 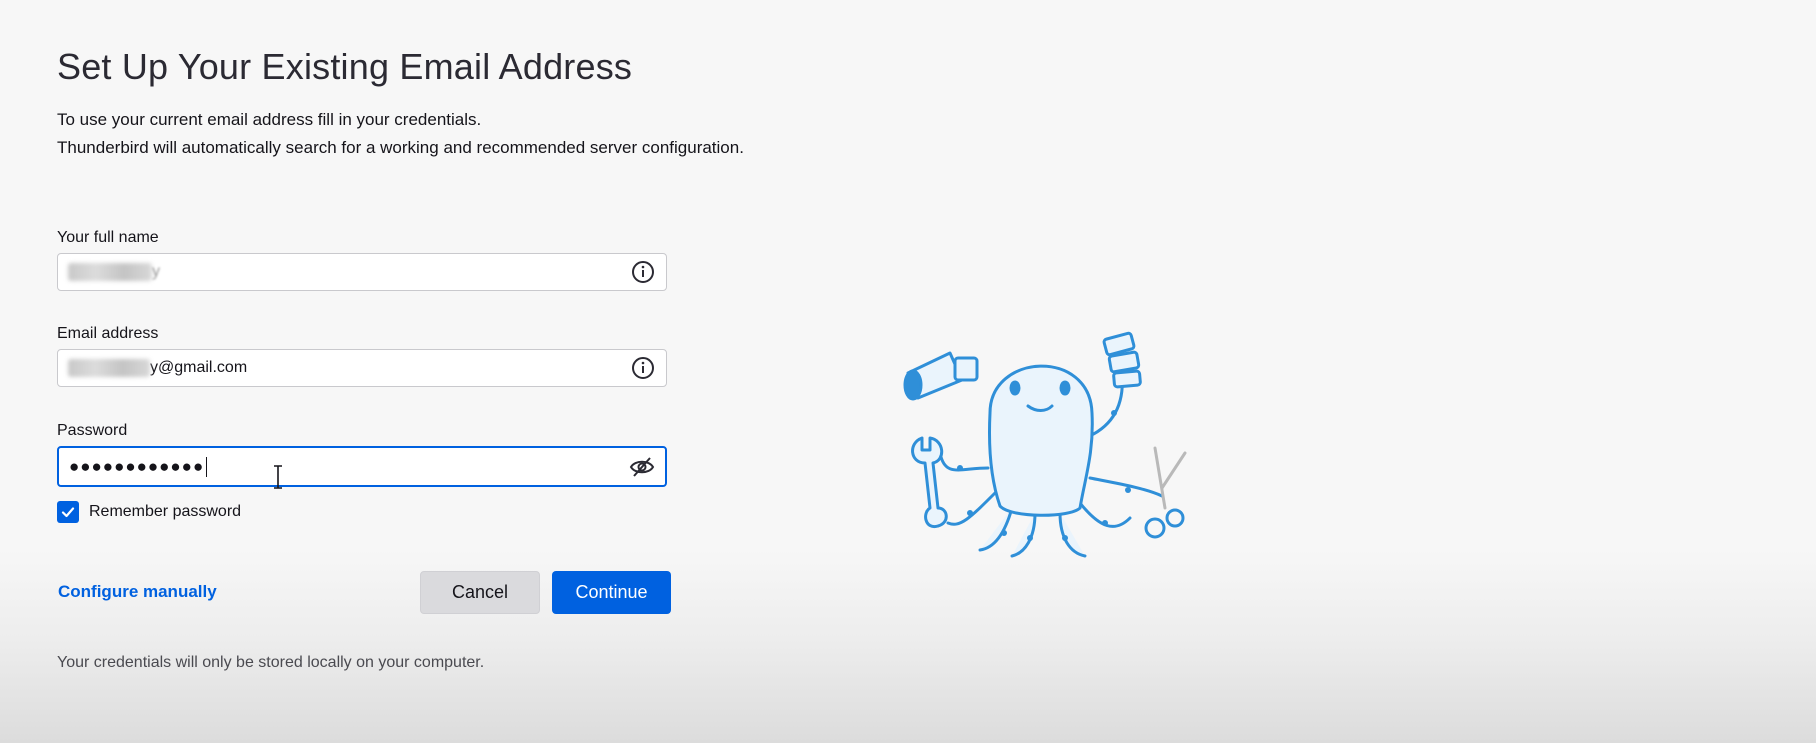 I want to click on password-value: ●●●●●●●●●●●●, so click(x=138, y=466).